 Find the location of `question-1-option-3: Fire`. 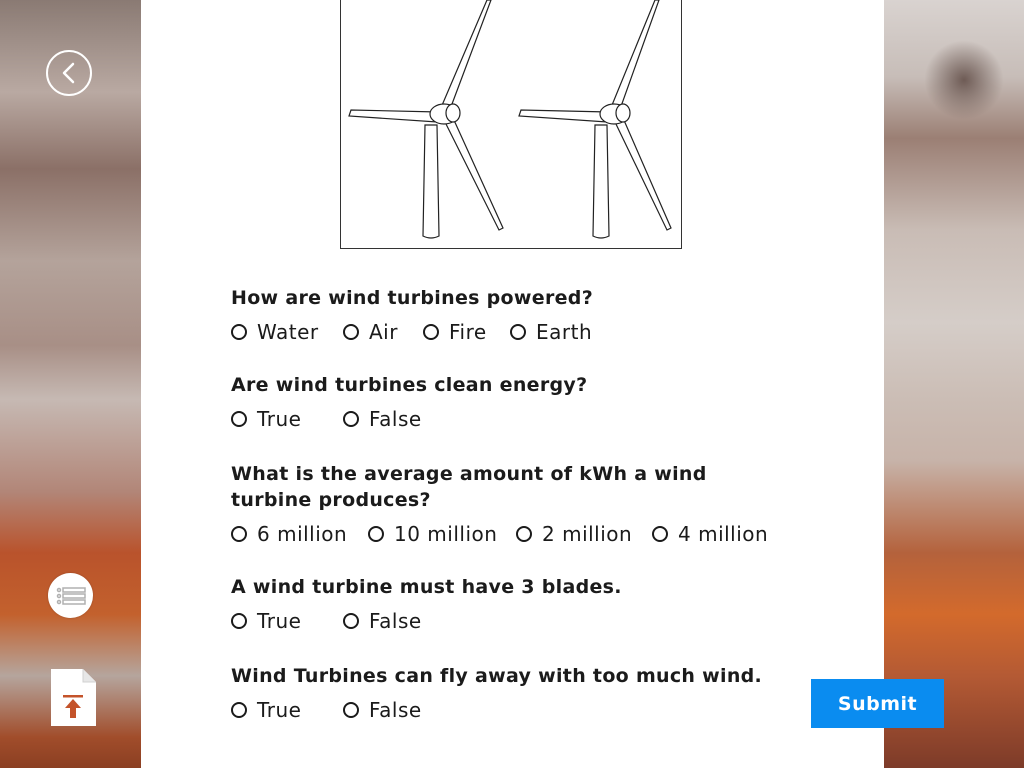

question-1-option-3: Fire is located at coordinates (455, 332).